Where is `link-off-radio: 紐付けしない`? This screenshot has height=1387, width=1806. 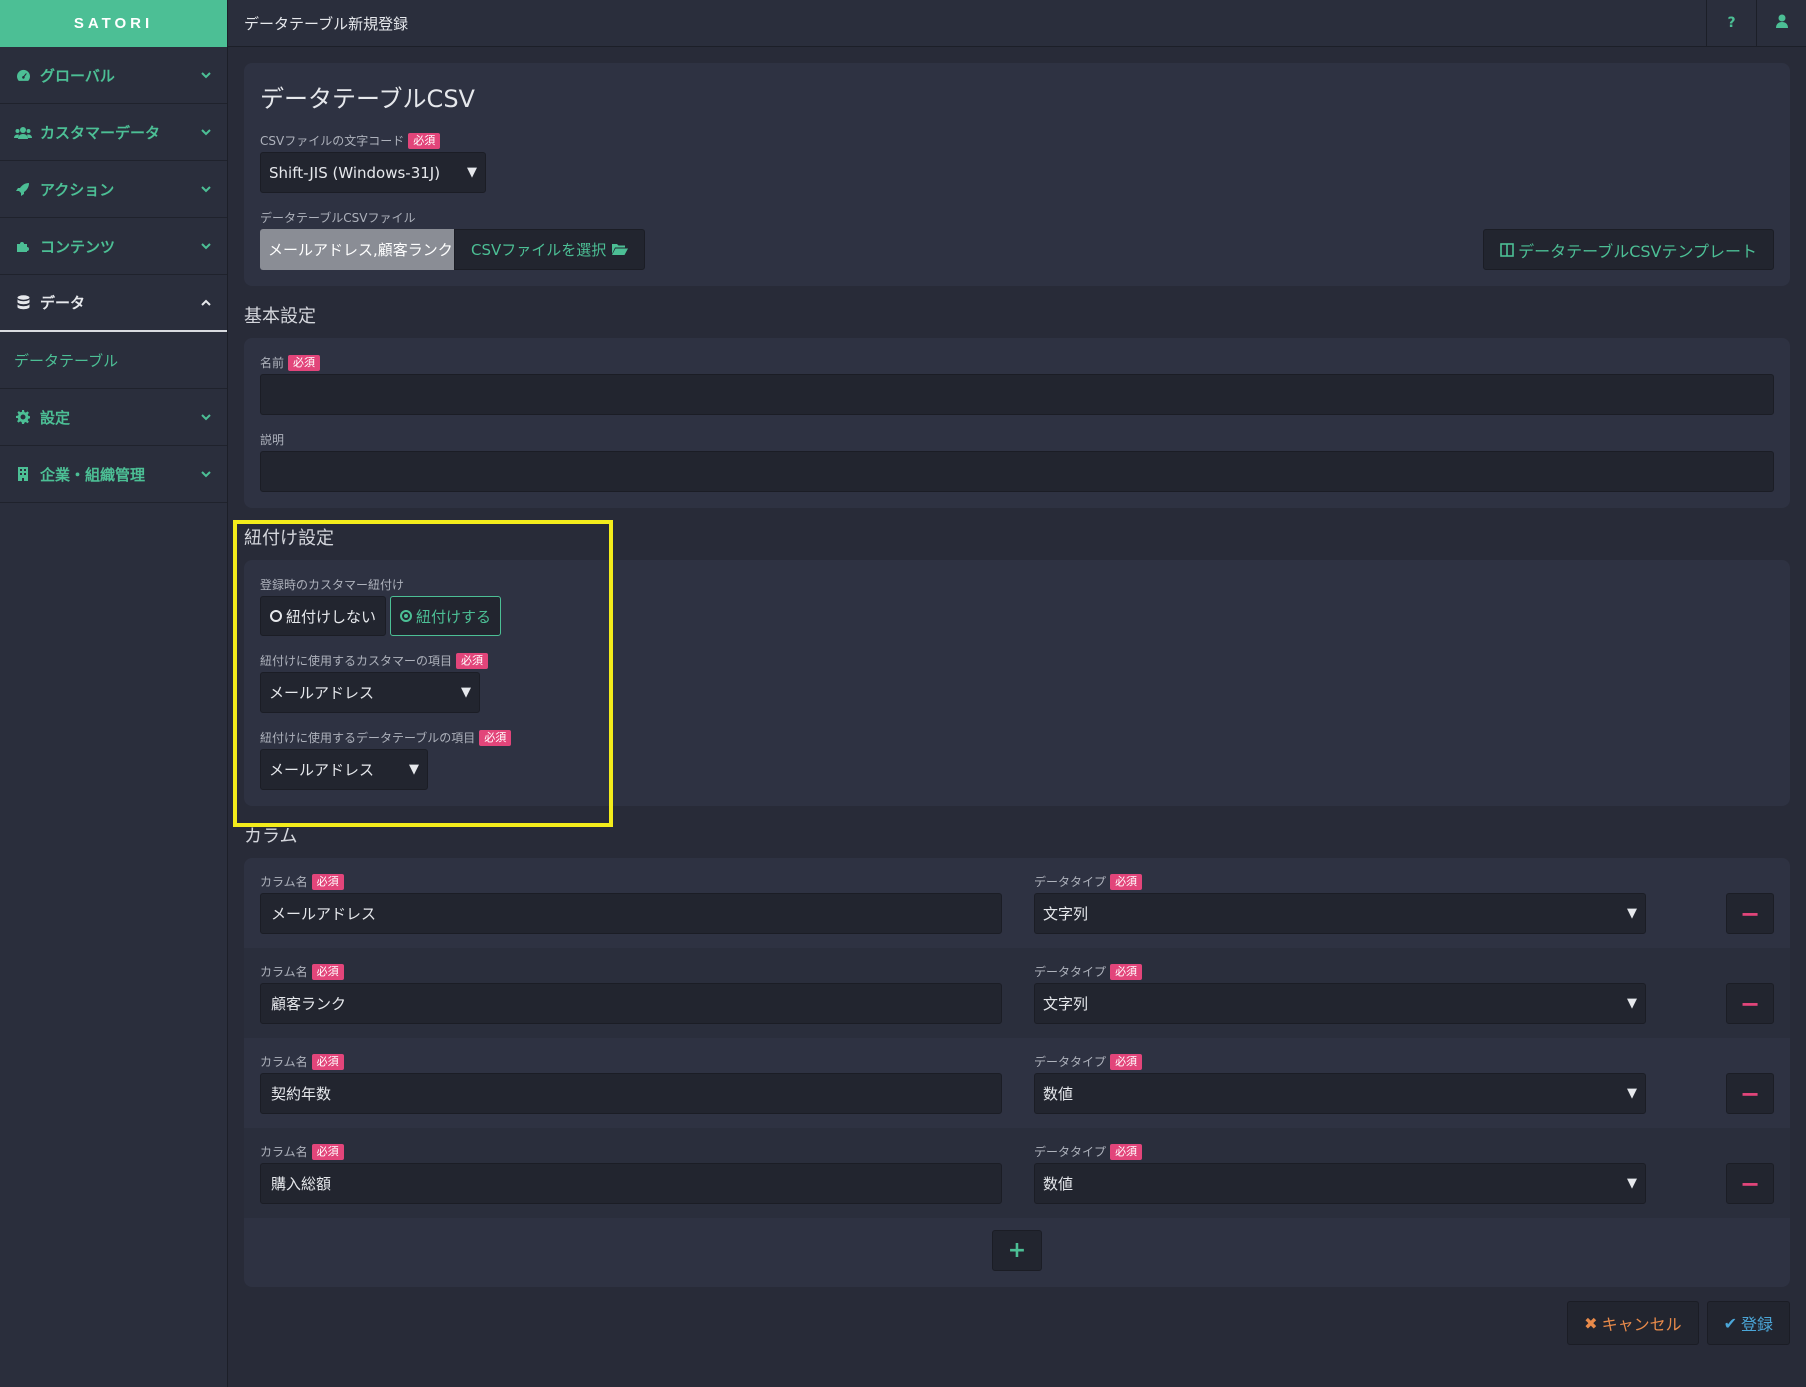 link-off-radio: 紐付けしない is located at coordinates (323, 616).